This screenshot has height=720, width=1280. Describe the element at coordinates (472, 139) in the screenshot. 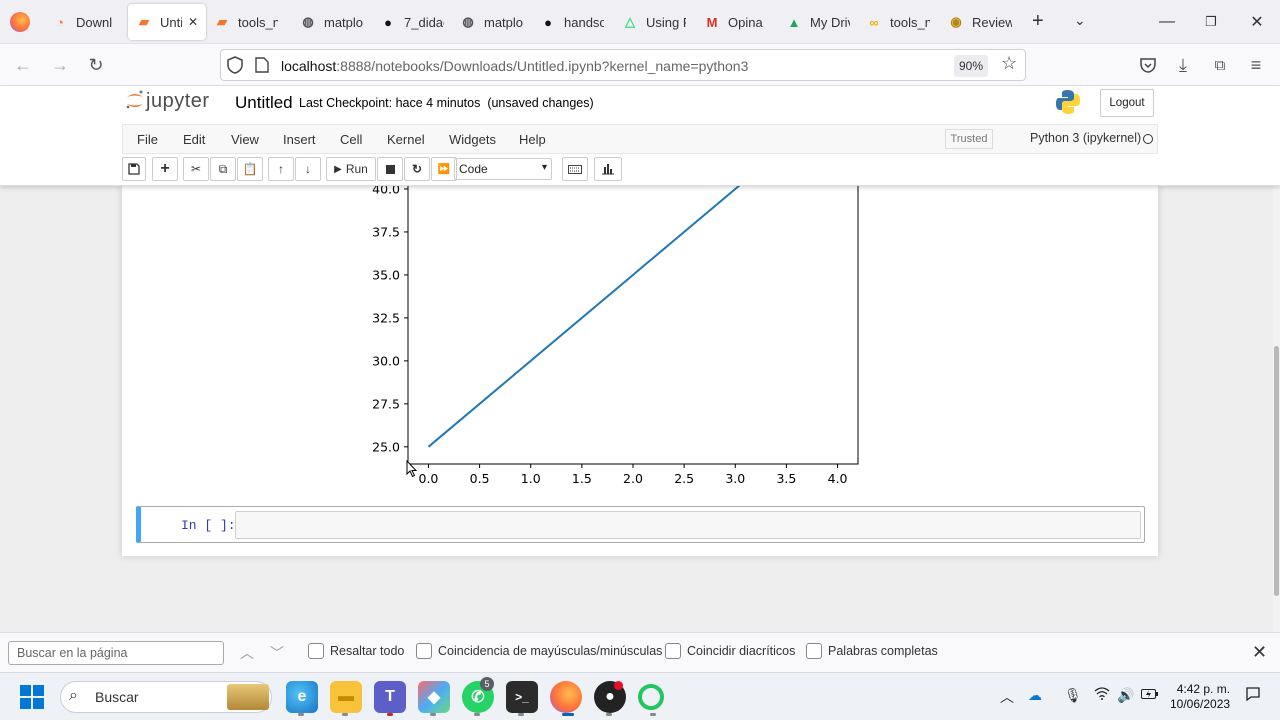

I see `menu-widgets: Widgets` at that location.